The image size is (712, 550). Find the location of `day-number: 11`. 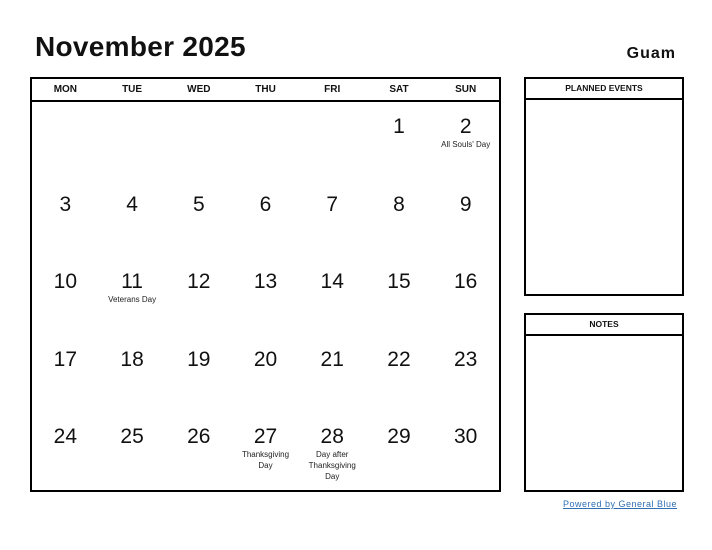

day-number: 11 is located at coordinates (132, 282).